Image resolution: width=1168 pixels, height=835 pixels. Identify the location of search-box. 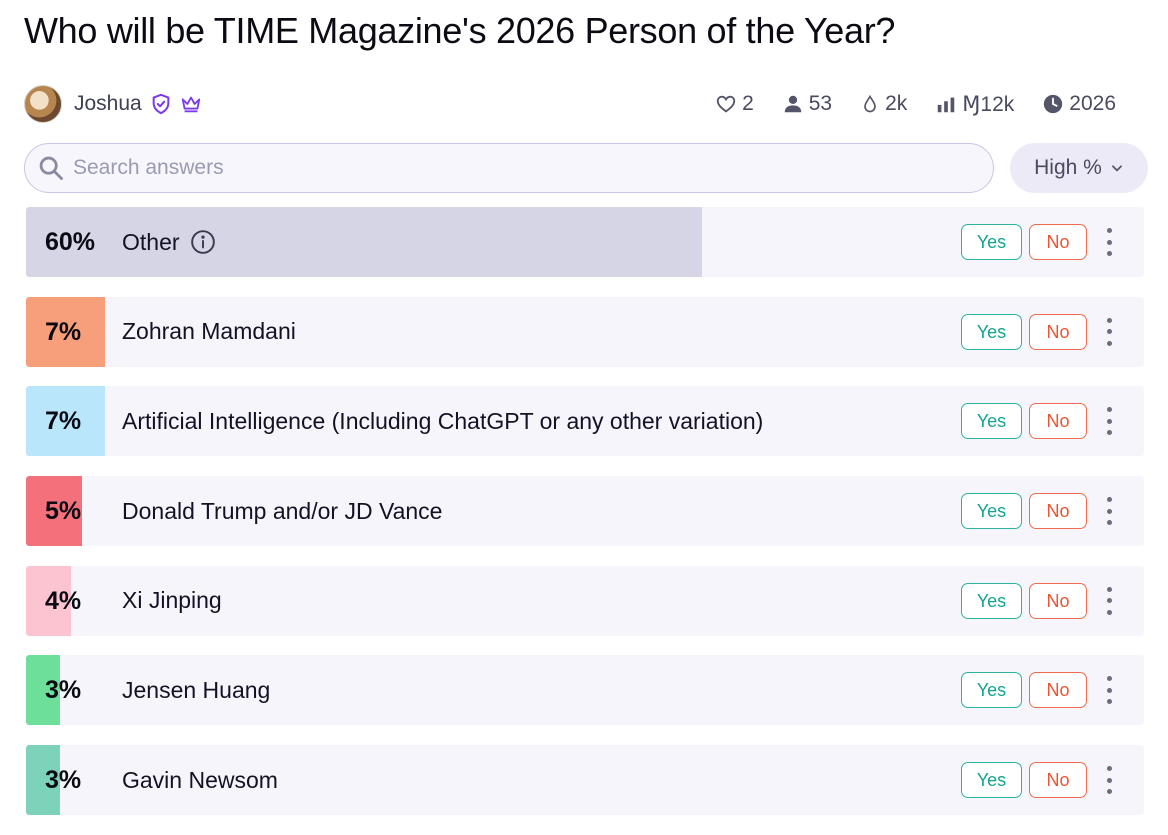
(509, 168).